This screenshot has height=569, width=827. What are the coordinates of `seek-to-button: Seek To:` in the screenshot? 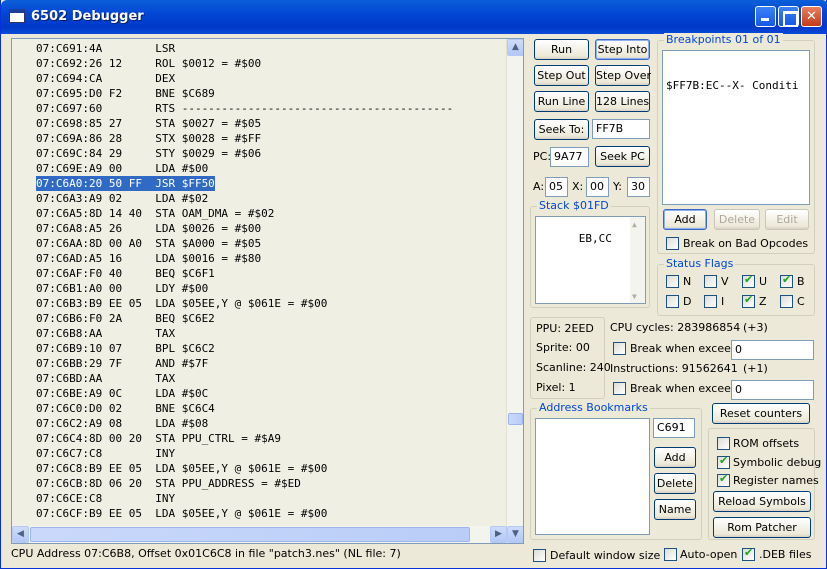 It's located at (561, 129).